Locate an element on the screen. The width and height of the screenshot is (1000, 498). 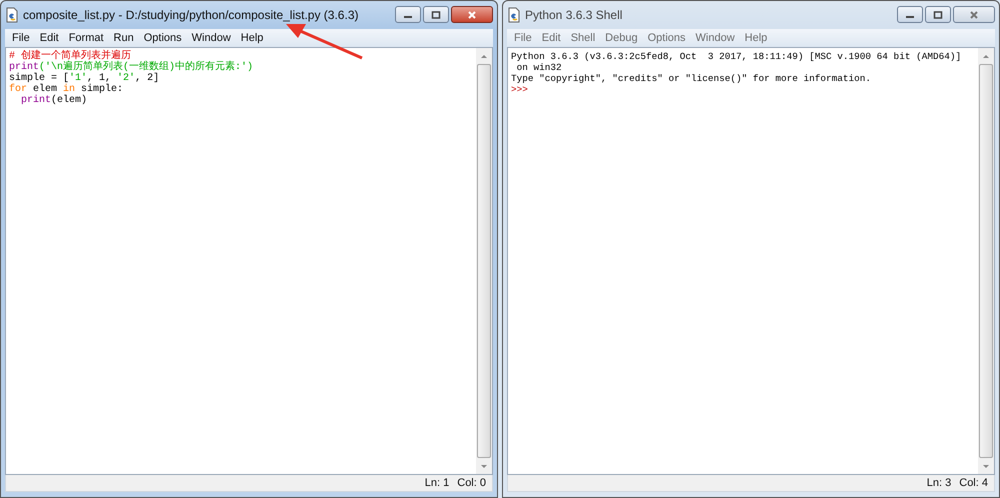
code-line: on win32 is located at coordinates (539, 67).